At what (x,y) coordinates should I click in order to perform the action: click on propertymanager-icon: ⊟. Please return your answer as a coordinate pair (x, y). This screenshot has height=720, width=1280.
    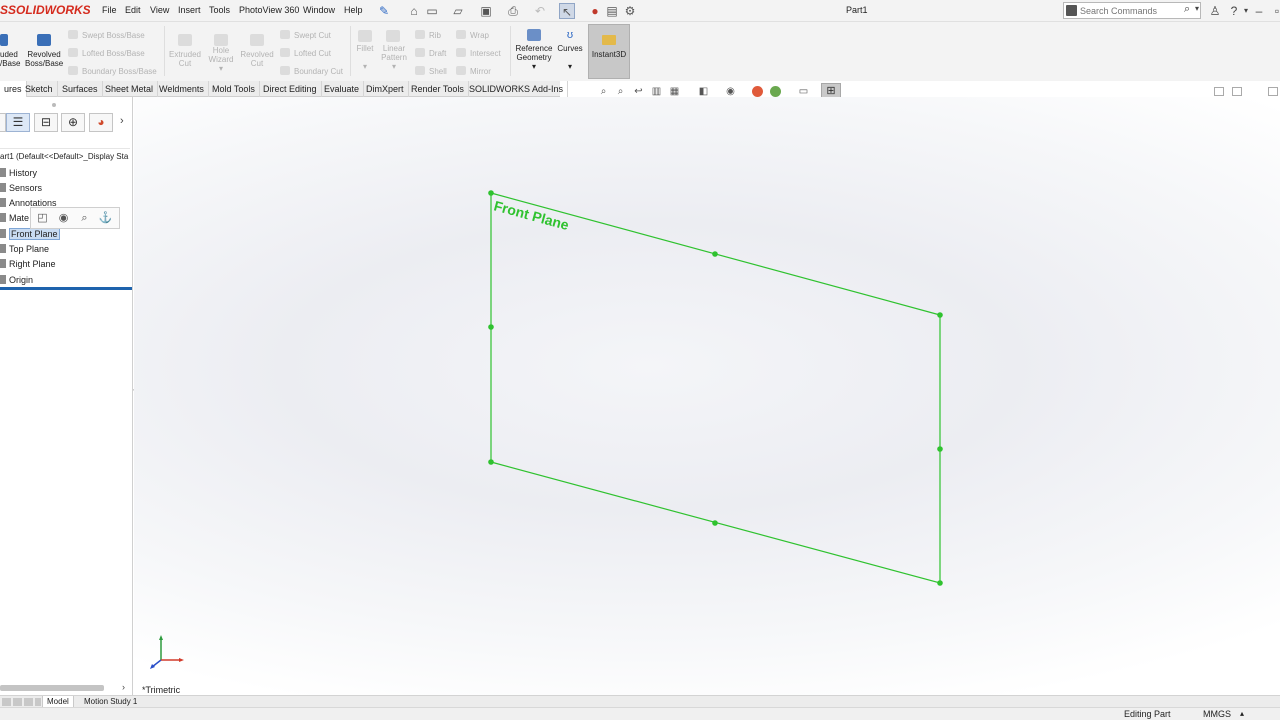
    Looking at the image, I should click on (46, 122).